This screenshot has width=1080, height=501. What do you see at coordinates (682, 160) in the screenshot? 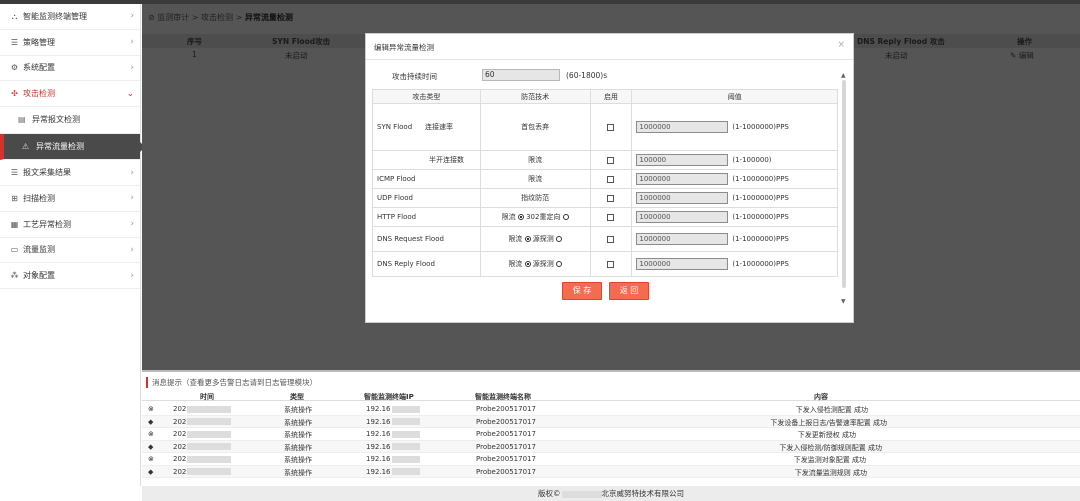
I see `threshold-input: 100000` at bounding box center [682, 160].